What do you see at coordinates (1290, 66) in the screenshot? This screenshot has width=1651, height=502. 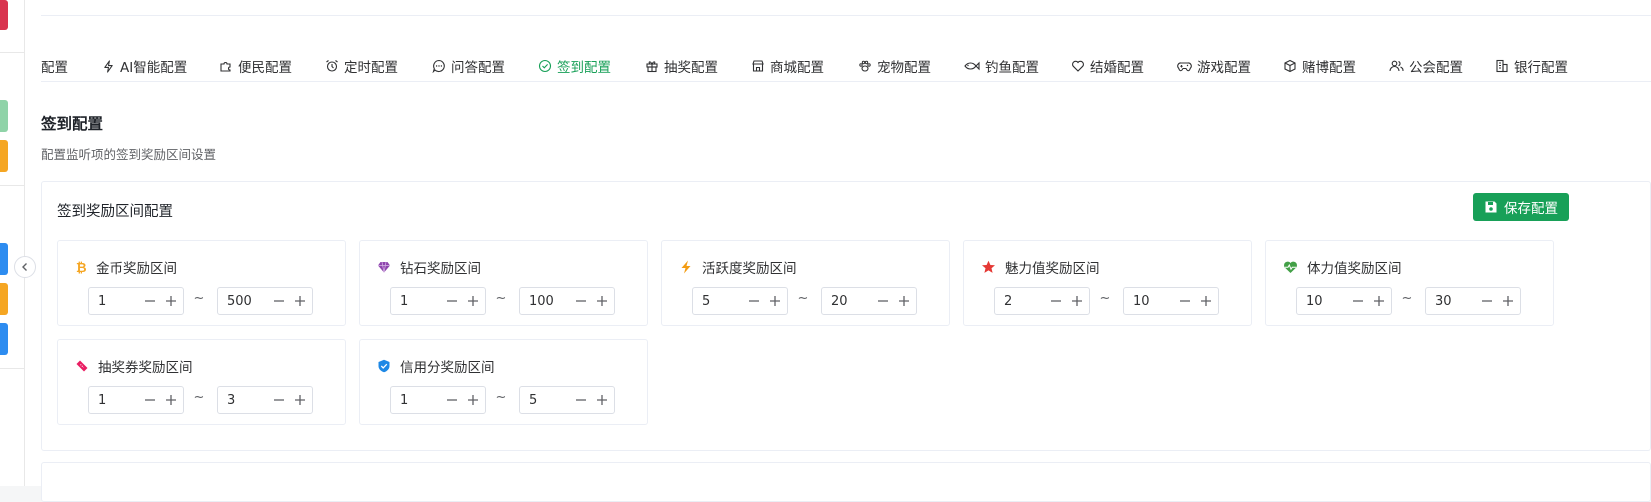 I see `cube-icon` at bounding box center [1290, 66].